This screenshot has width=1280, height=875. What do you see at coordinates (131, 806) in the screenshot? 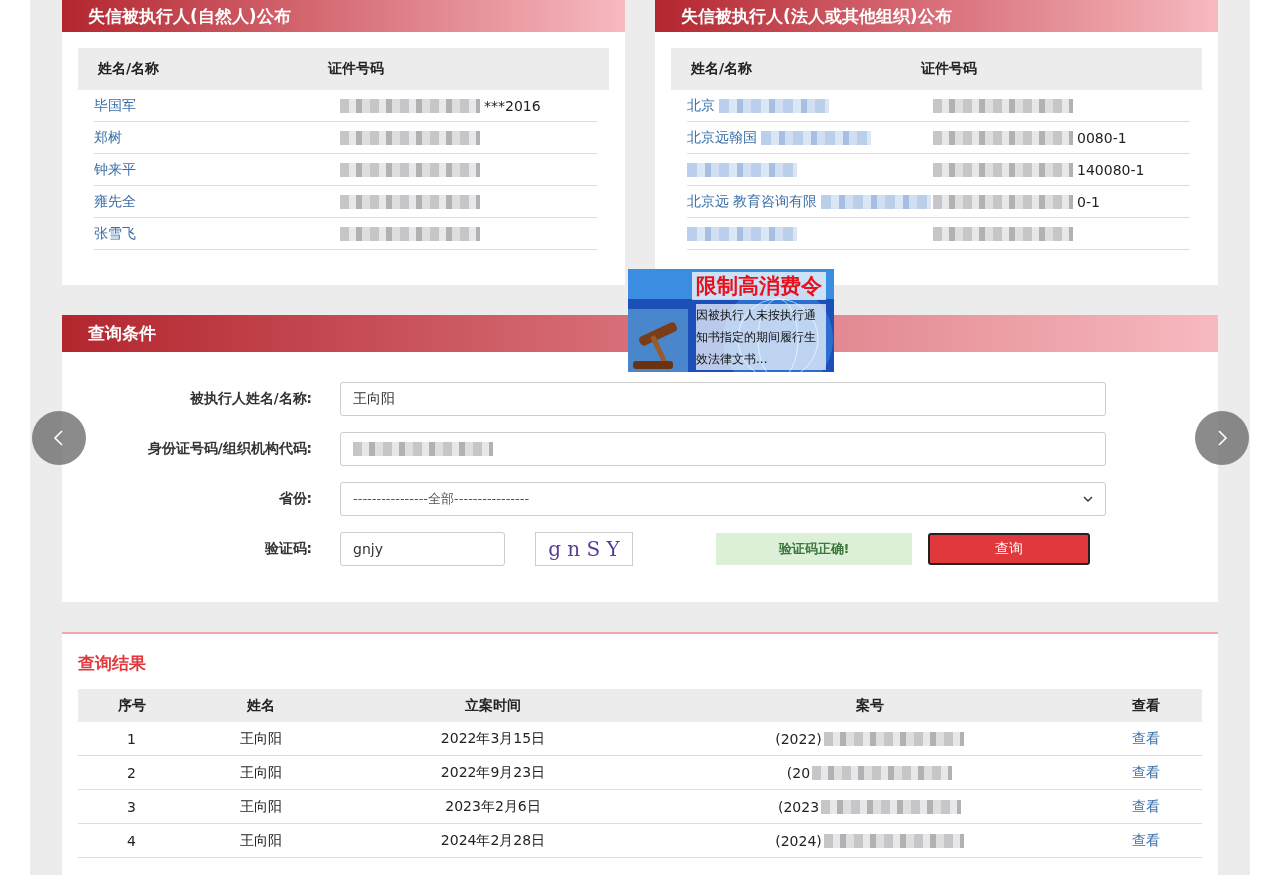
I see `table-cell: 3` at bounding box center [131, 806].